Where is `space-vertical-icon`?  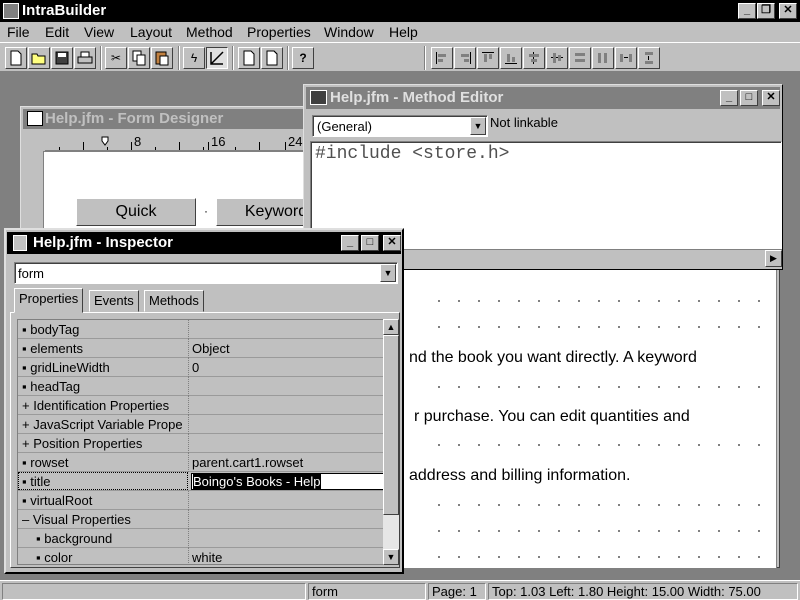
space-vertical-icon is located at coordinates (649, 58).